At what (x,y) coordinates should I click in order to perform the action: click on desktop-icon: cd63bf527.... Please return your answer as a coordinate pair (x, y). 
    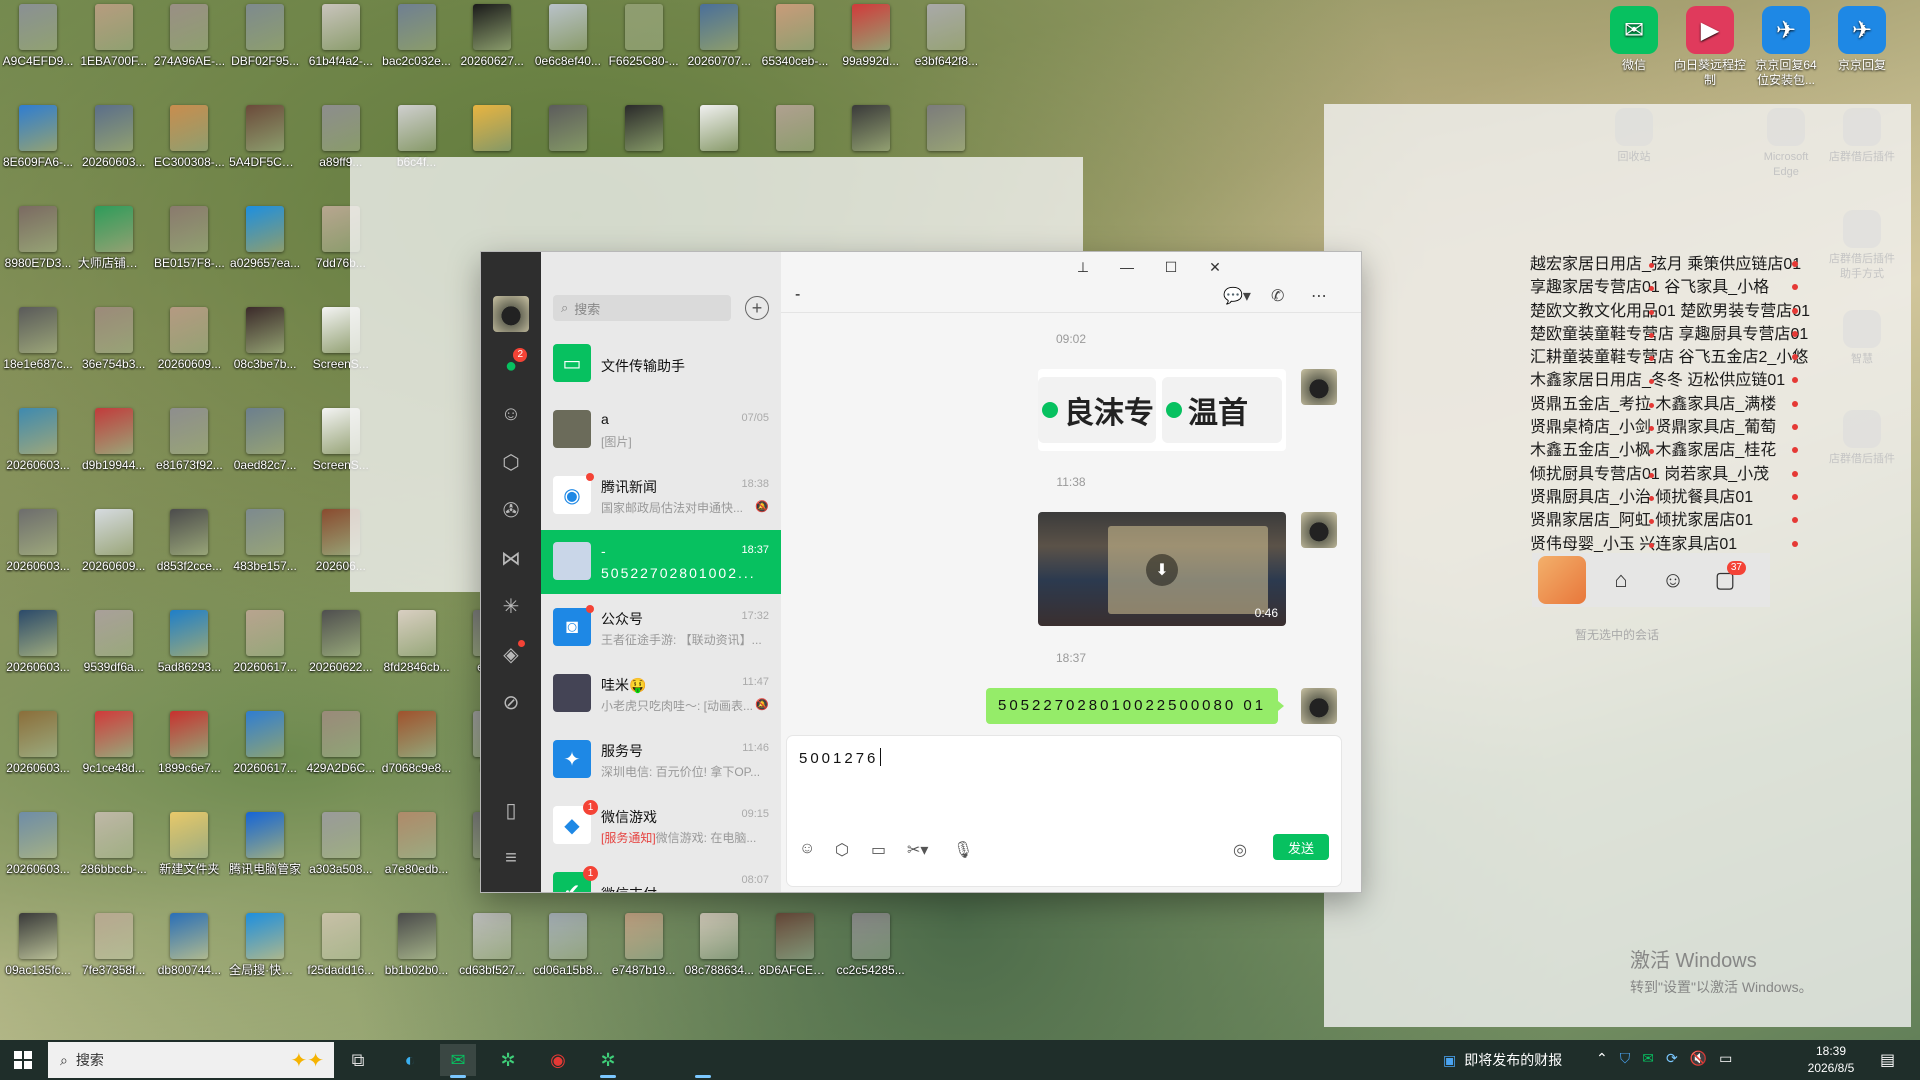
    Looking at the image, I should click on (492, 959).